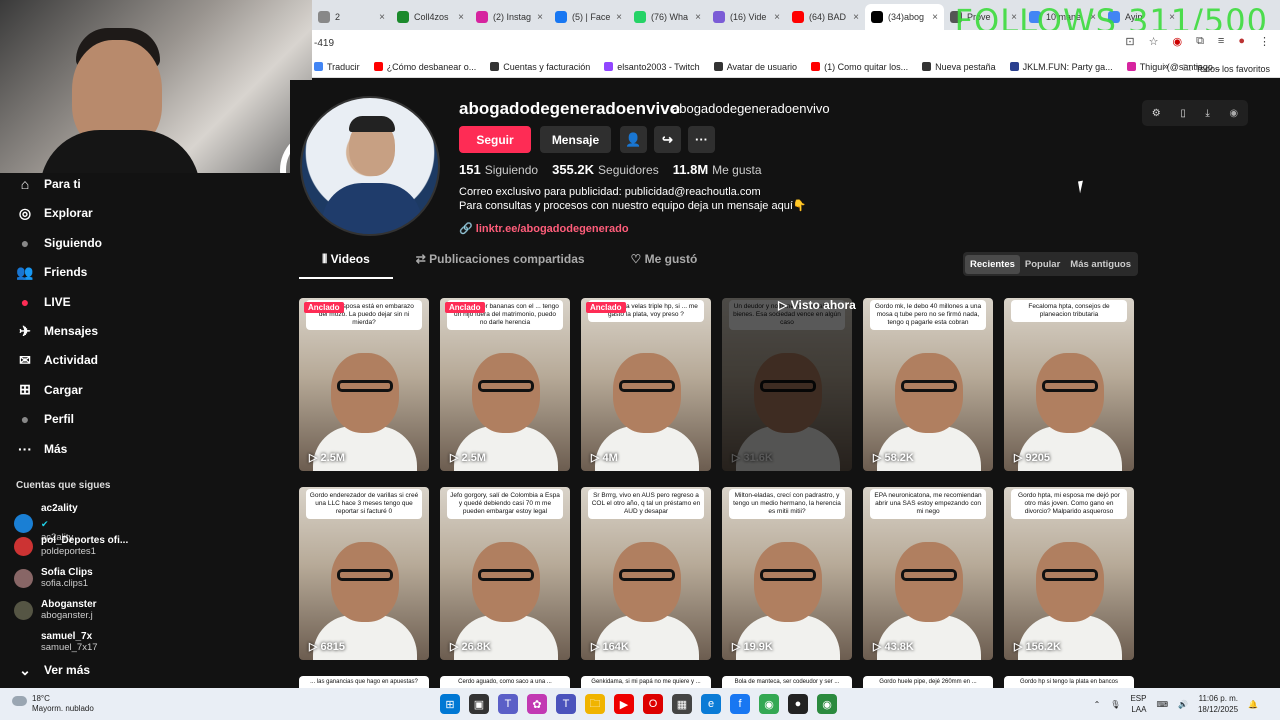 The image size is (1280, 720). I want to click on bookmarks-overflow-icon: », so click(1165, 69).